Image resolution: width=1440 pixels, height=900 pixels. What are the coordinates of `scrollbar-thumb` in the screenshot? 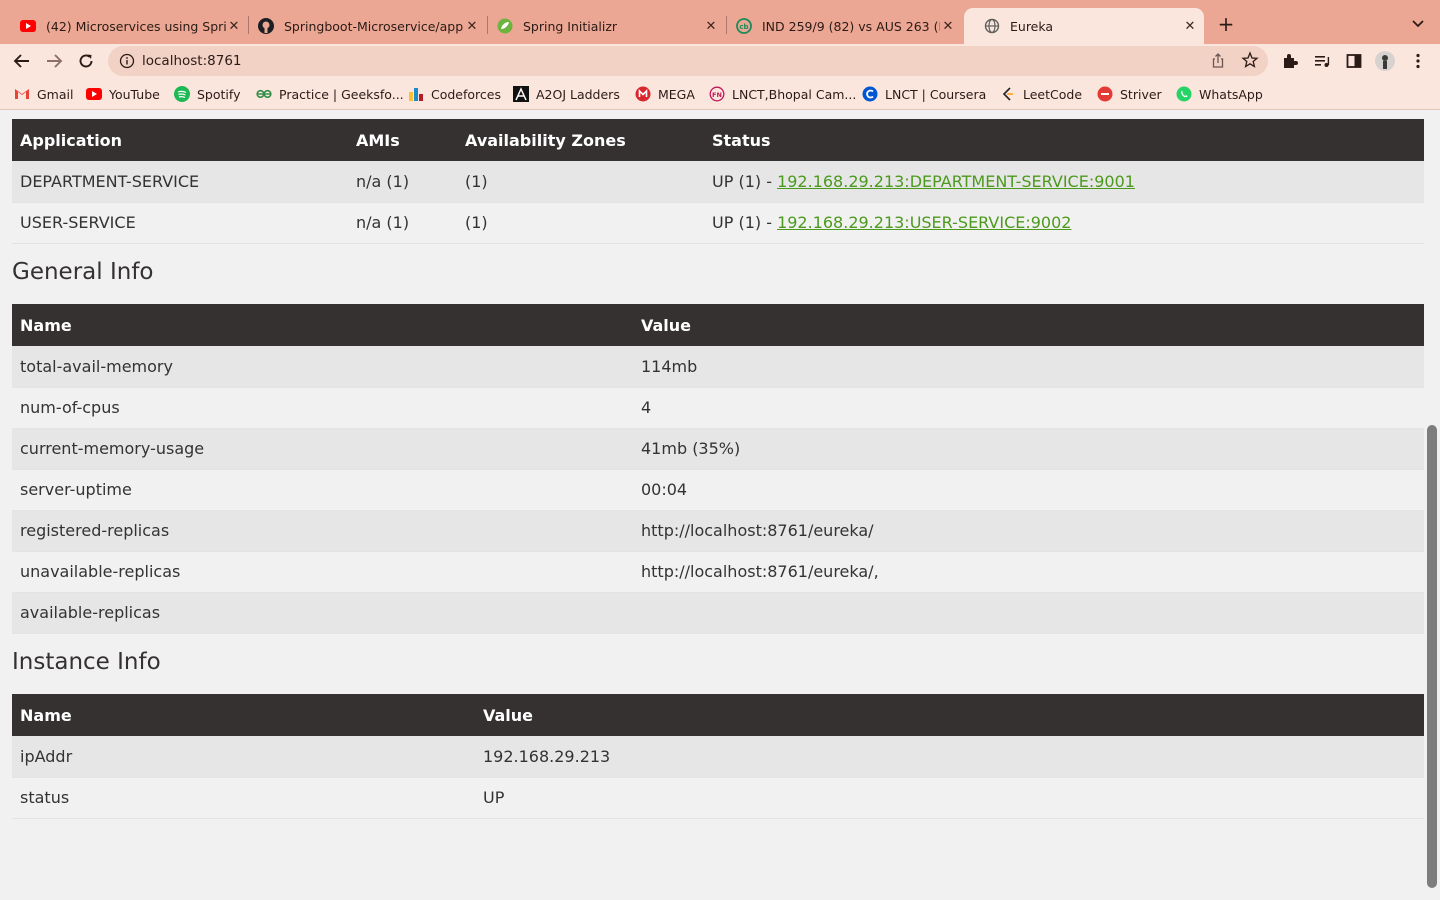 It's located at (1432, 656).